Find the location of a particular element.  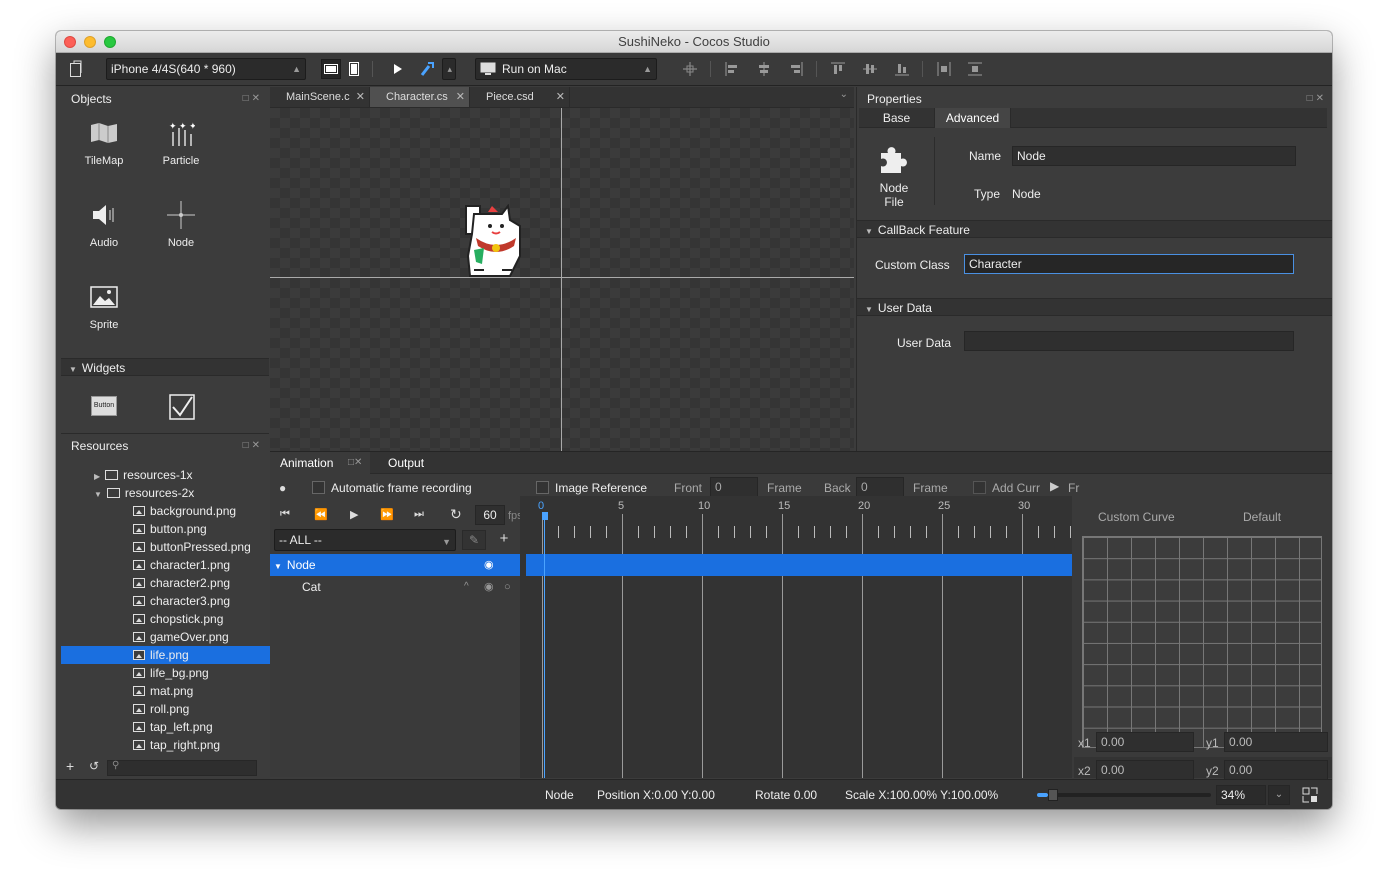

object-sprite: Sprite is located at coordinates (104, 303).